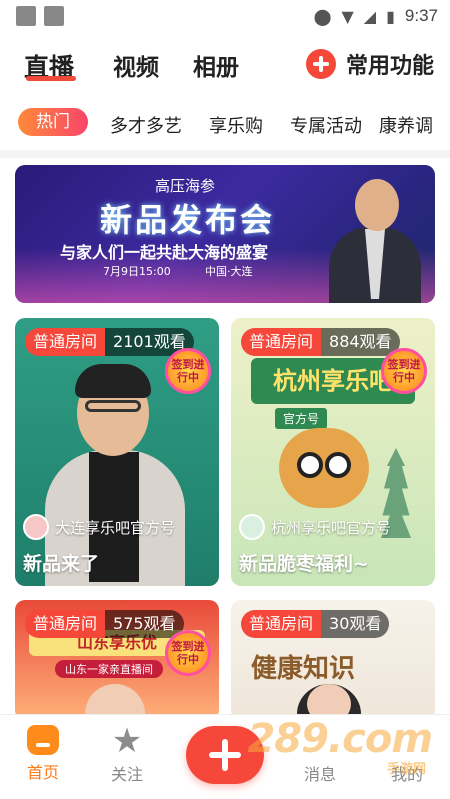 The image size is (450, 799). Describe the element at coordinates (421, 15) in the screenshot. I see `status-time: 9:37` at that location.